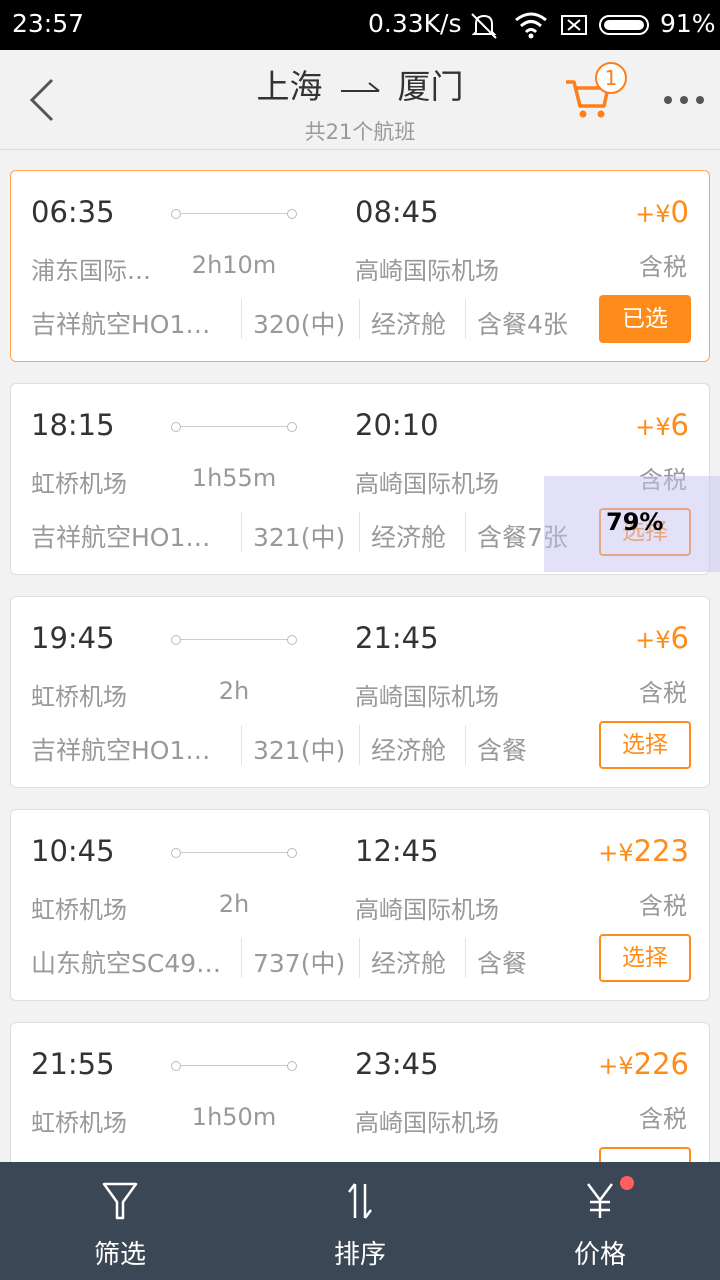  I want to click on duration: 2h10m, so click(234, 265).